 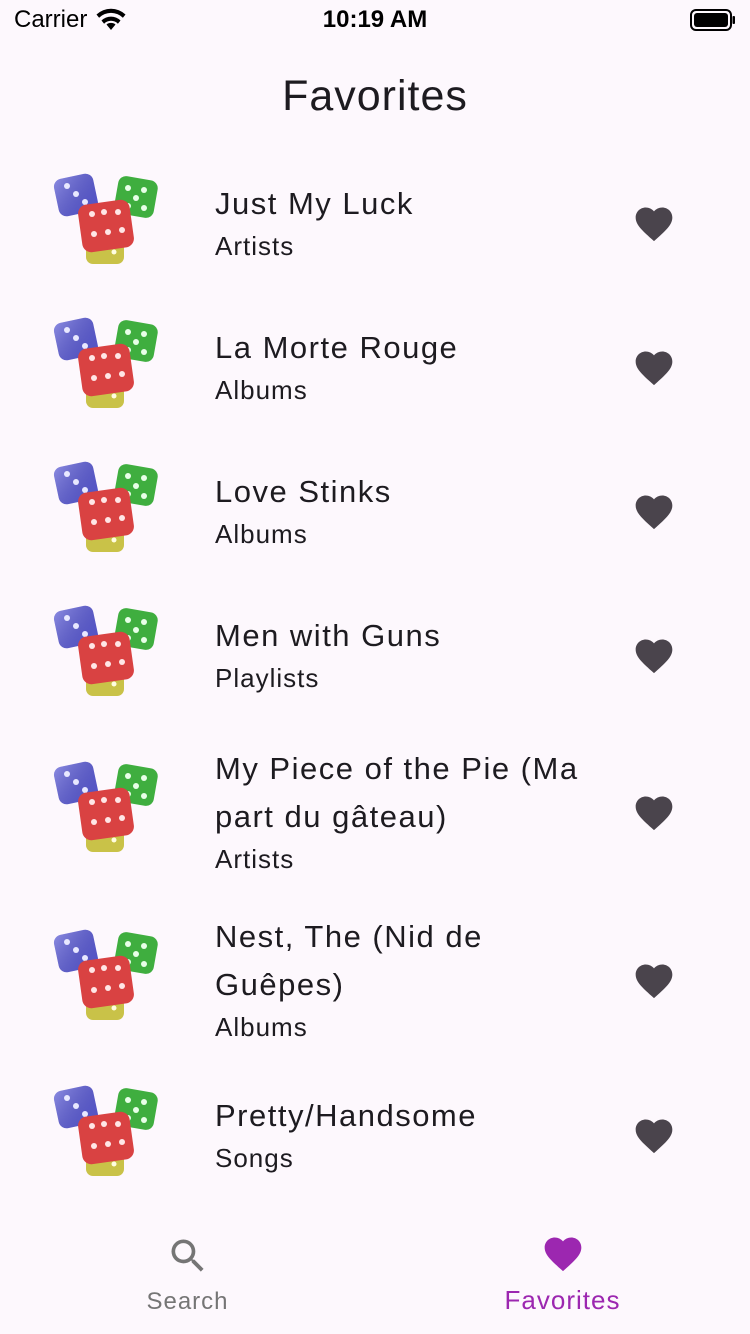 What do you see at coordinates (405, 1134) in the screenshot?
I see `item-text: Pretty/Handsome Songs` at bounding box center [405, 1134].